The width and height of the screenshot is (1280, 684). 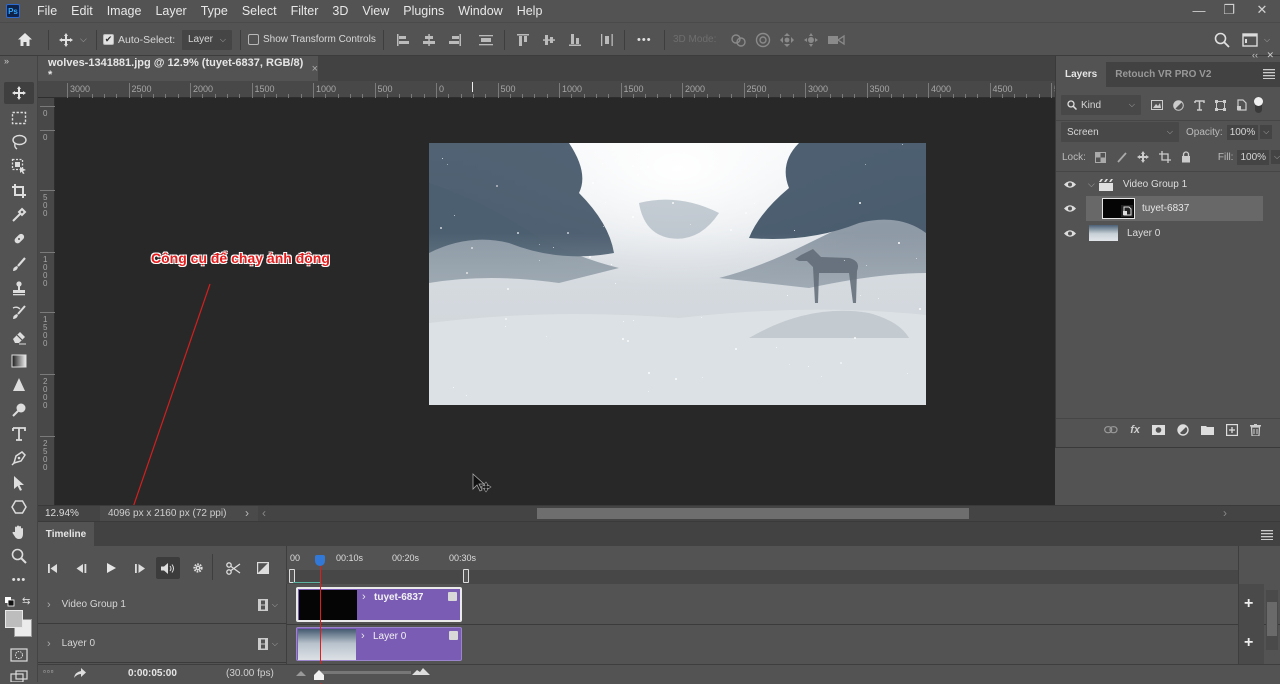 I want to click on work-area-start-handle, so click(x=292, y=576).